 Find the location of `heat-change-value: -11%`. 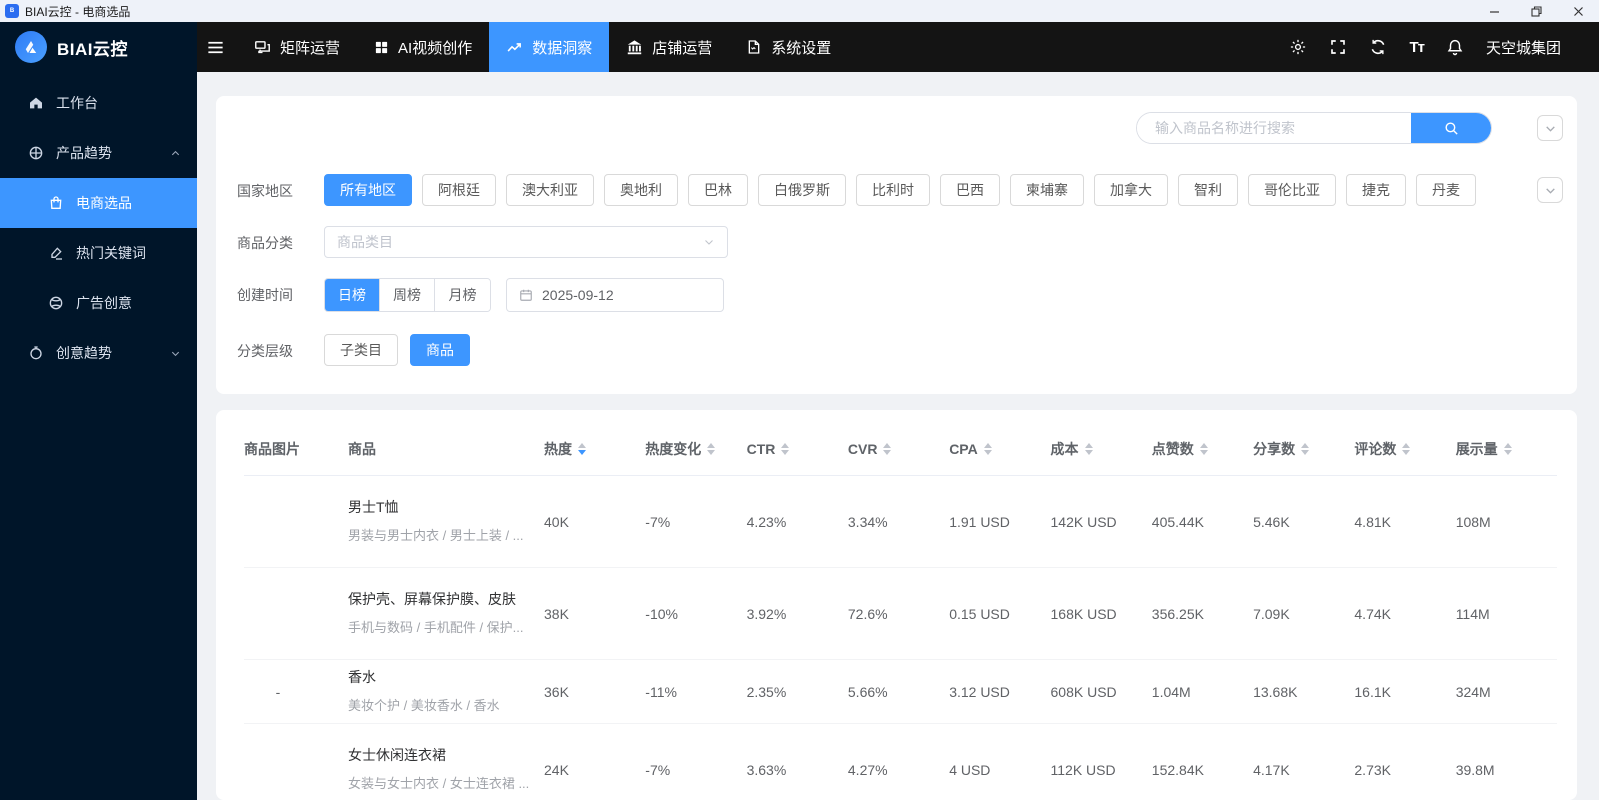

heat-change-value: -11% is located at coordinates (661, 691).